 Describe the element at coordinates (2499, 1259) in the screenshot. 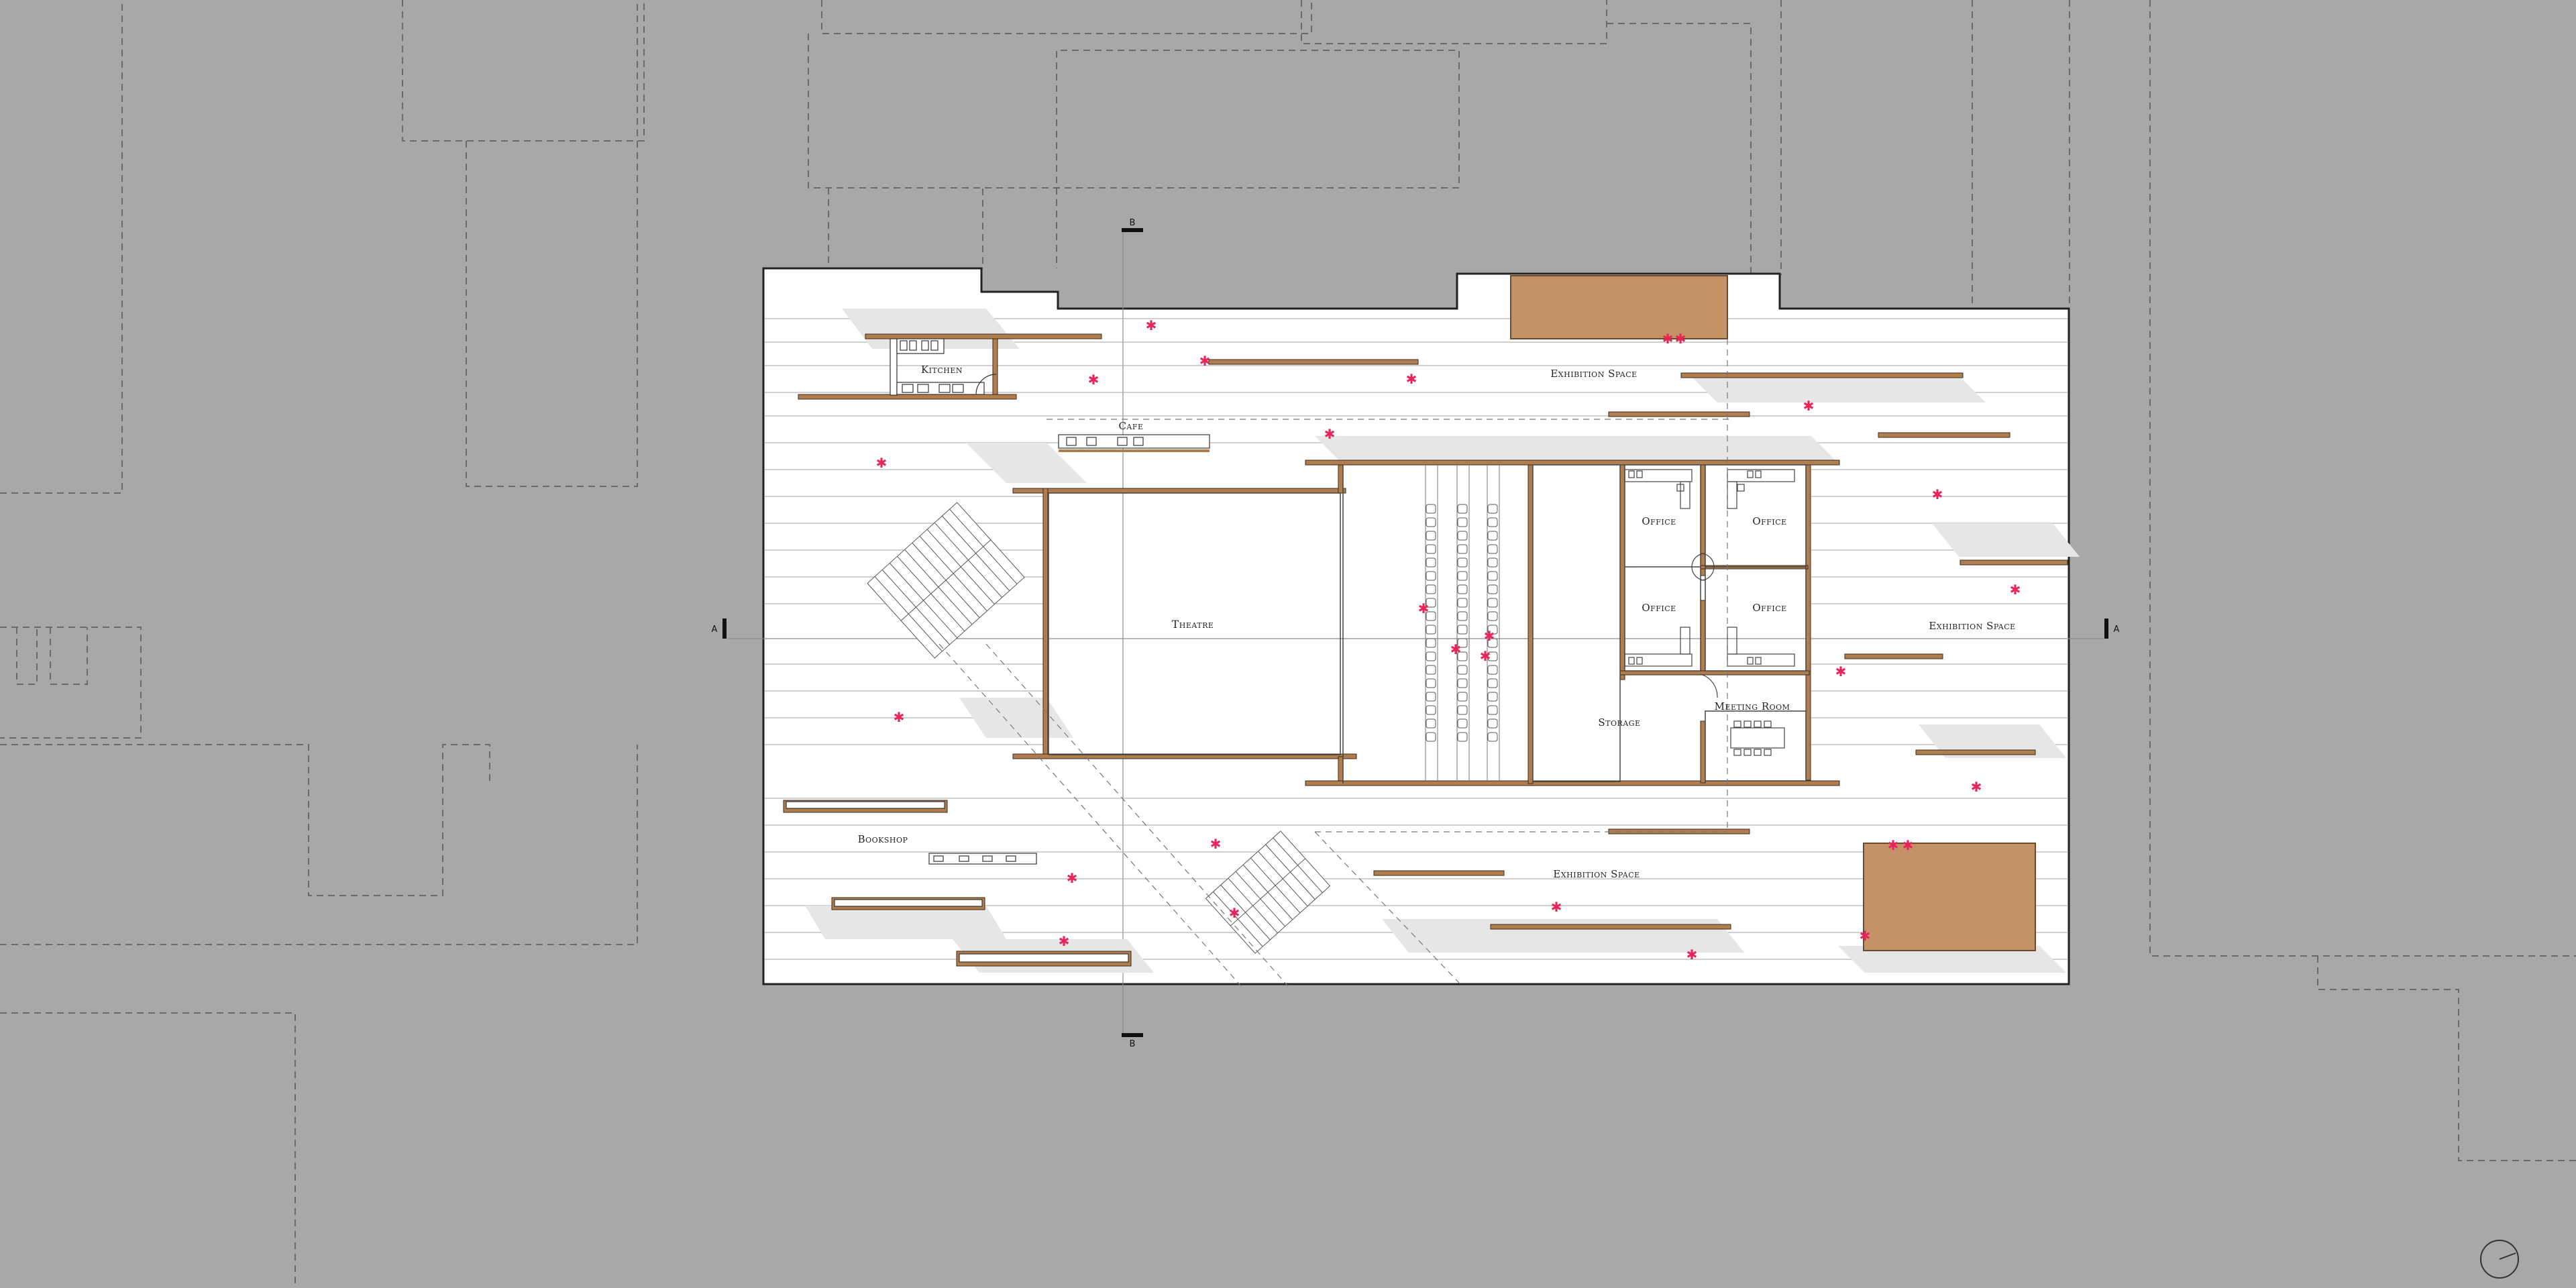

I see `north-arrow-icon` at that location.